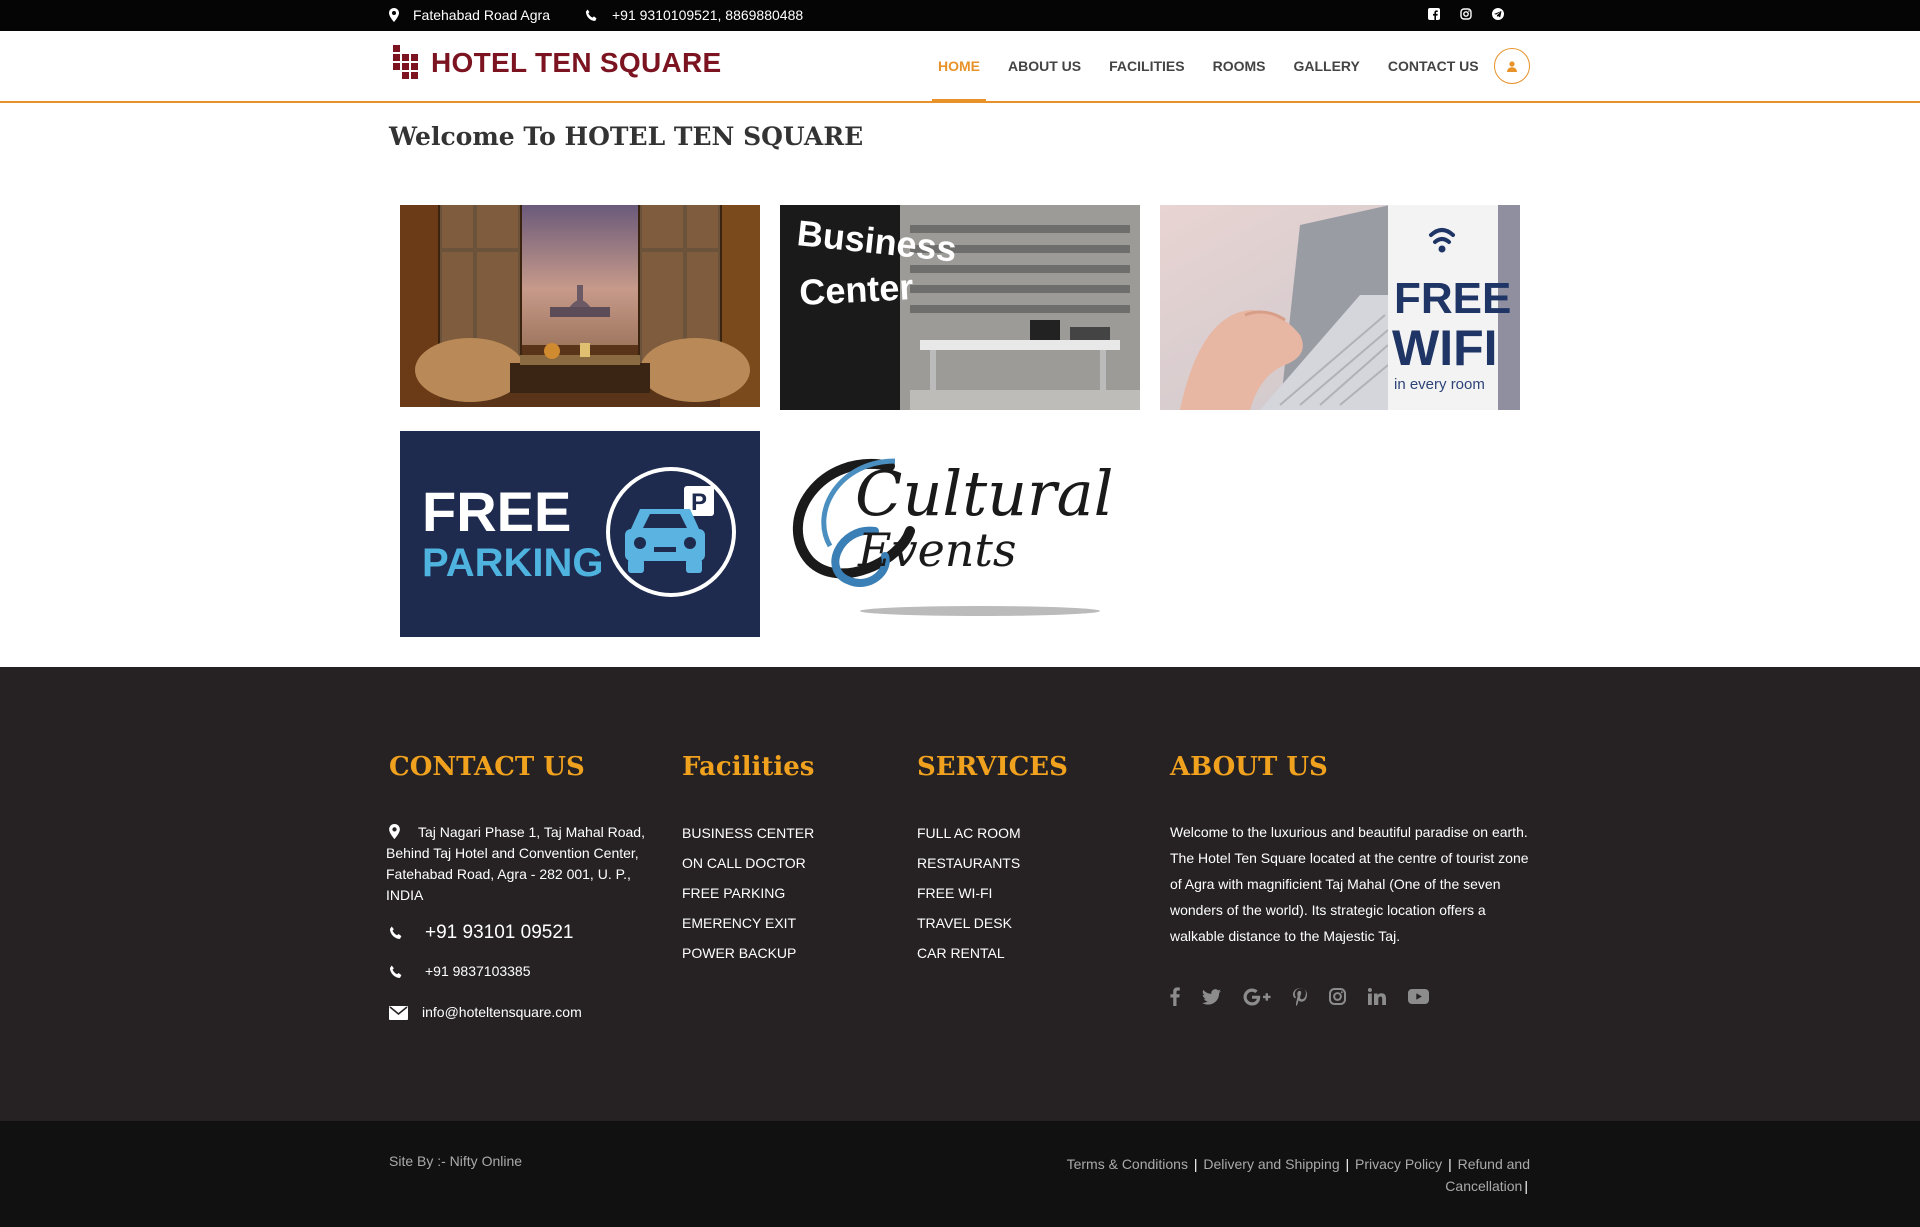 The height and width of the screenshot is (1227, 1920). I want to click on cultural-events-image: Cultural Events, so click(960, 534).